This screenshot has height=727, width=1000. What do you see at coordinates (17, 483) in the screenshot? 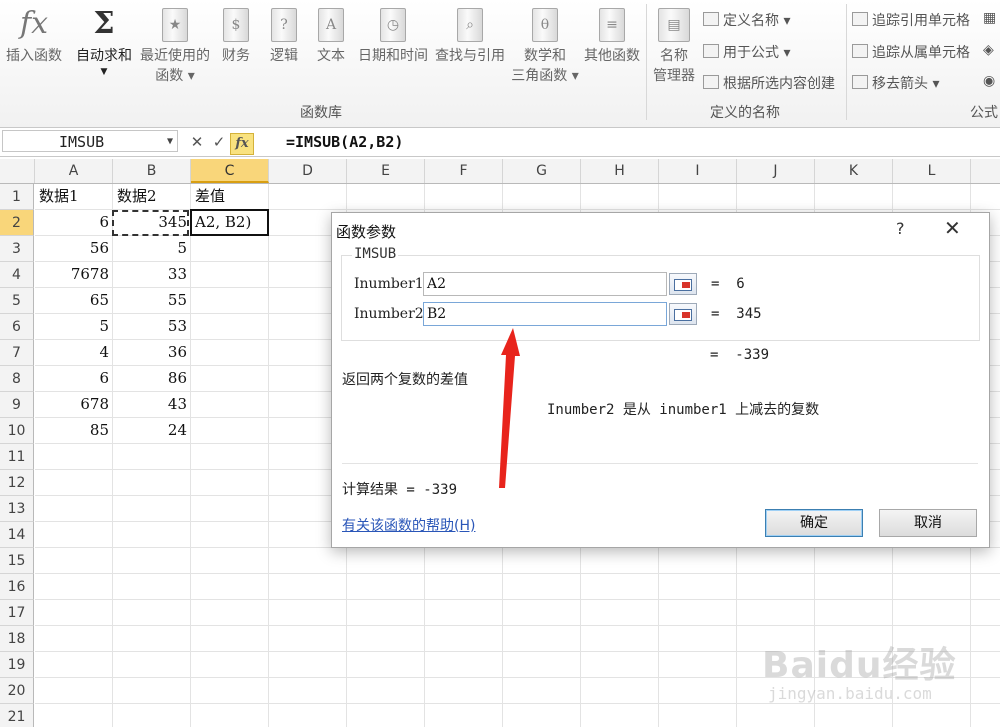
I see `row-header-12: 12` at bounding box center [17, 483].